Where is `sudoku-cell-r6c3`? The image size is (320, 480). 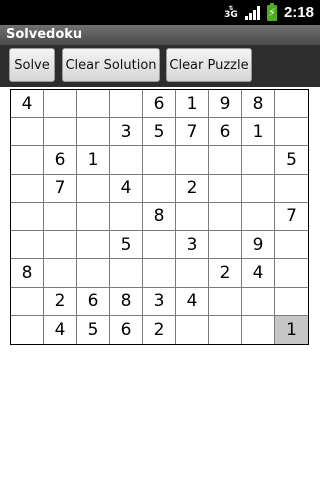
sudoku-cell-r6c3 is located at coordinates (93, 245).